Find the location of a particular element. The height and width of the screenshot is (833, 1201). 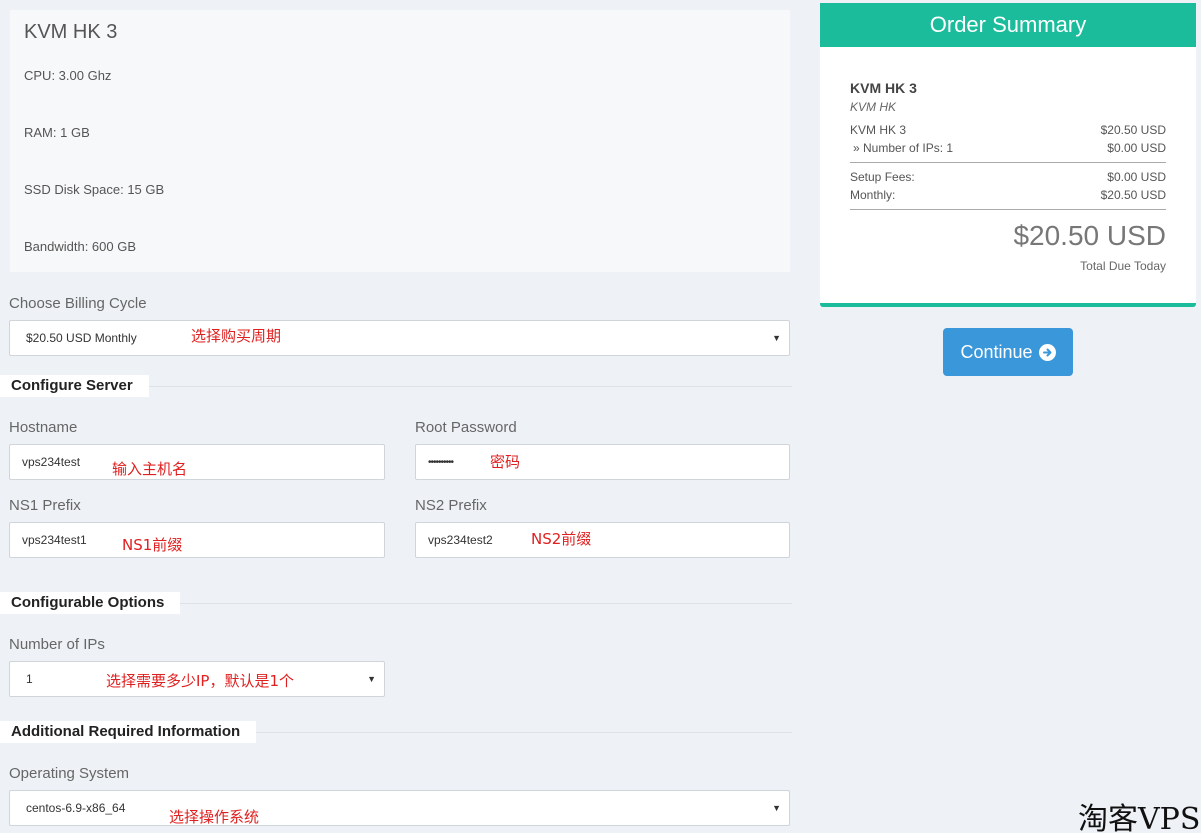

billing-cycle-annotation: 选择购买周期 is located at coordinates (236, 336).